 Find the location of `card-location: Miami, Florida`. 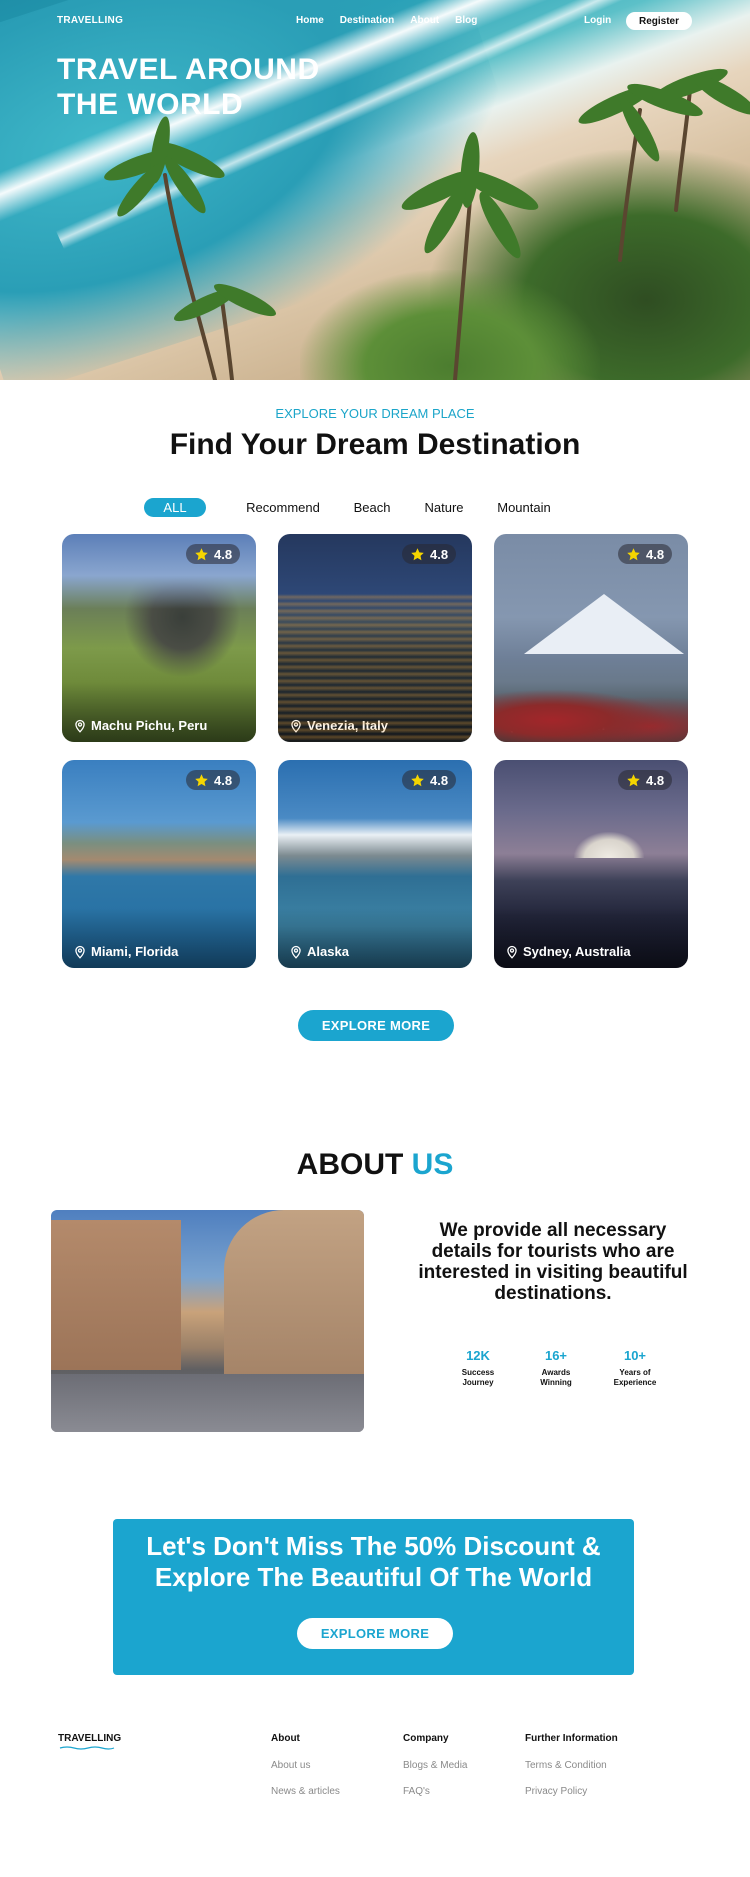

card-location: Miami, Florida is located at coordinates (125, 951).